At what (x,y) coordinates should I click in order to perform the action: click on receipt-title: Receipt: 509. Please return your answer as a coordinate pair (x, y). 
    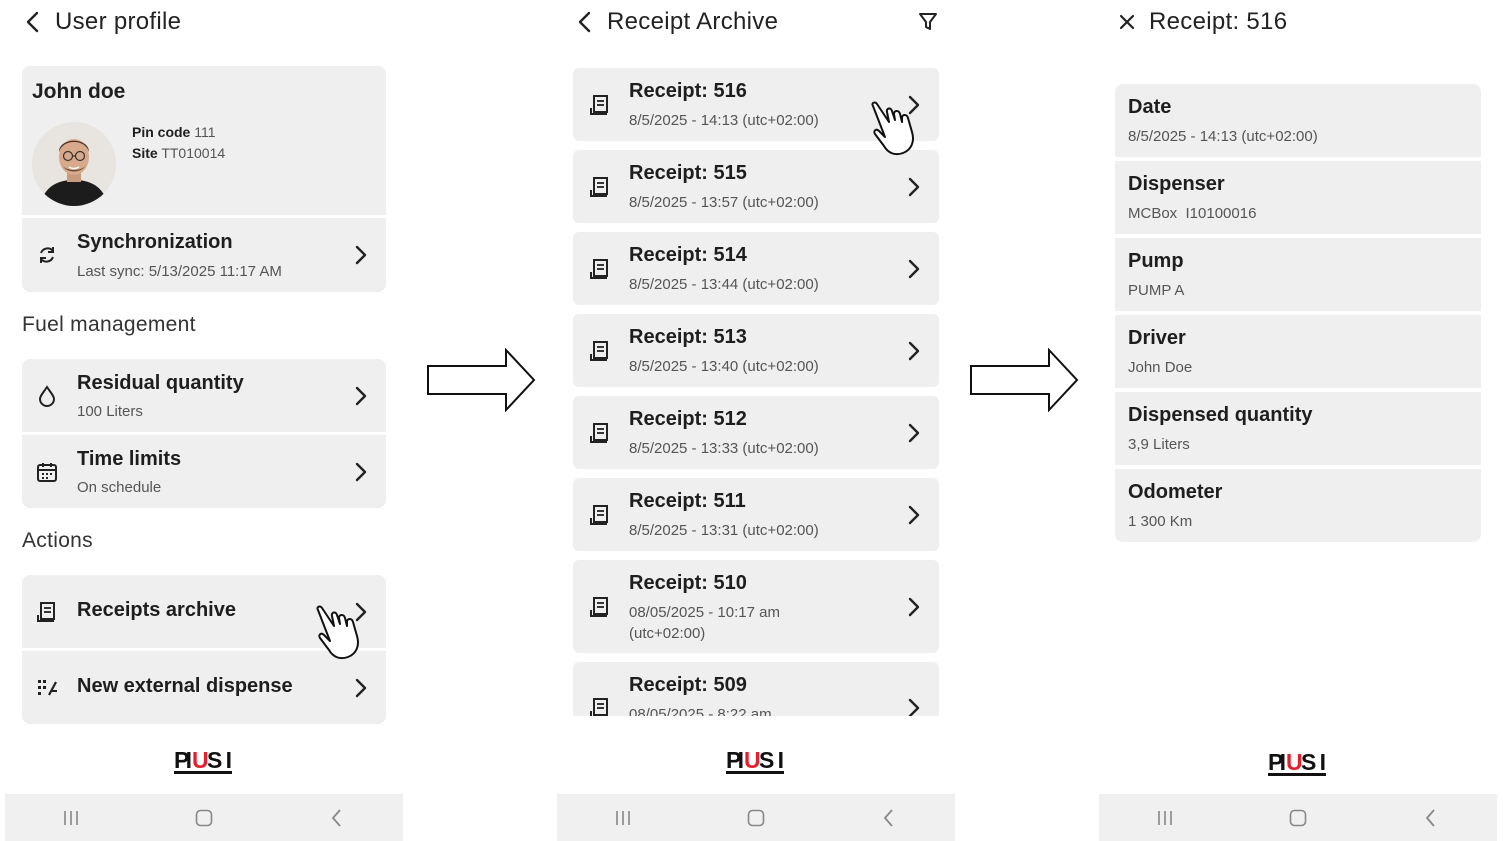
    Looking at the image, I should click on (688, 685).